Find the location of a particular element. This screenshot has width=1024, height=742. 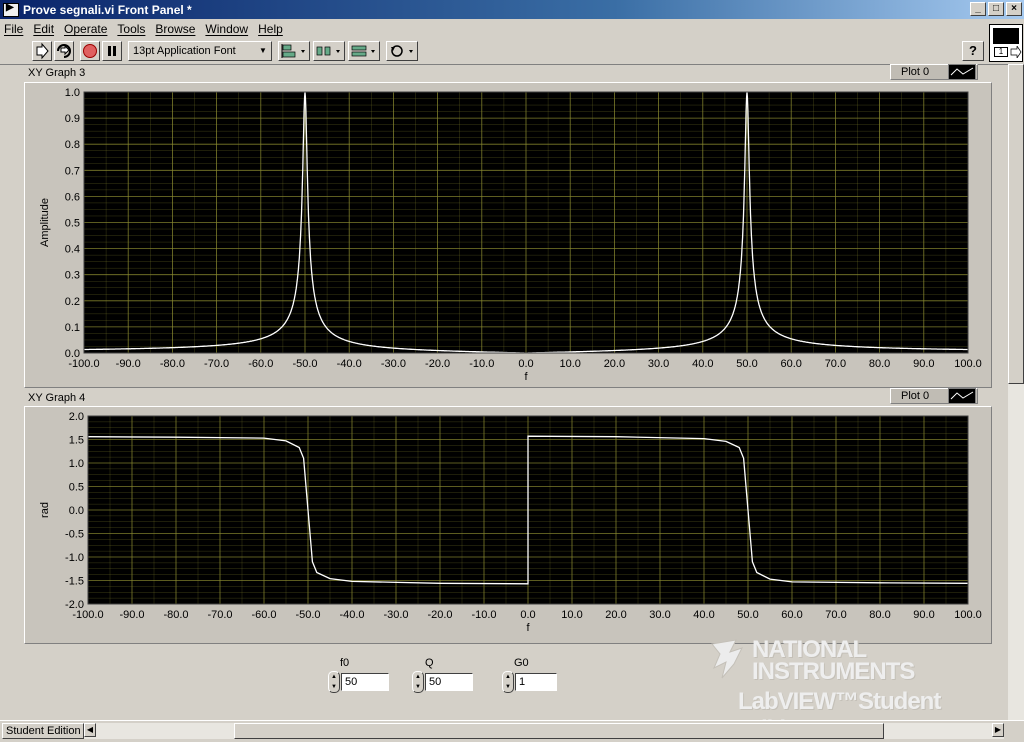

g0-input: 1 is located at coordinates (536, 682).